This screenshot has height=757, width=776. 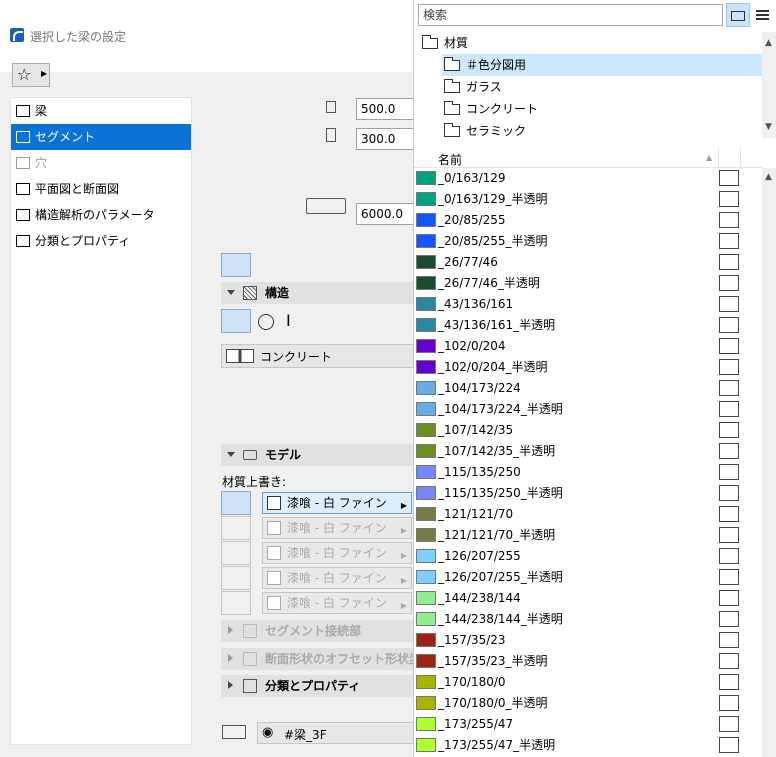 What do you see at coordinates (317, 455) in the screenshot?
I see `model-section-header: モデル` at bounding box center [317, 455].